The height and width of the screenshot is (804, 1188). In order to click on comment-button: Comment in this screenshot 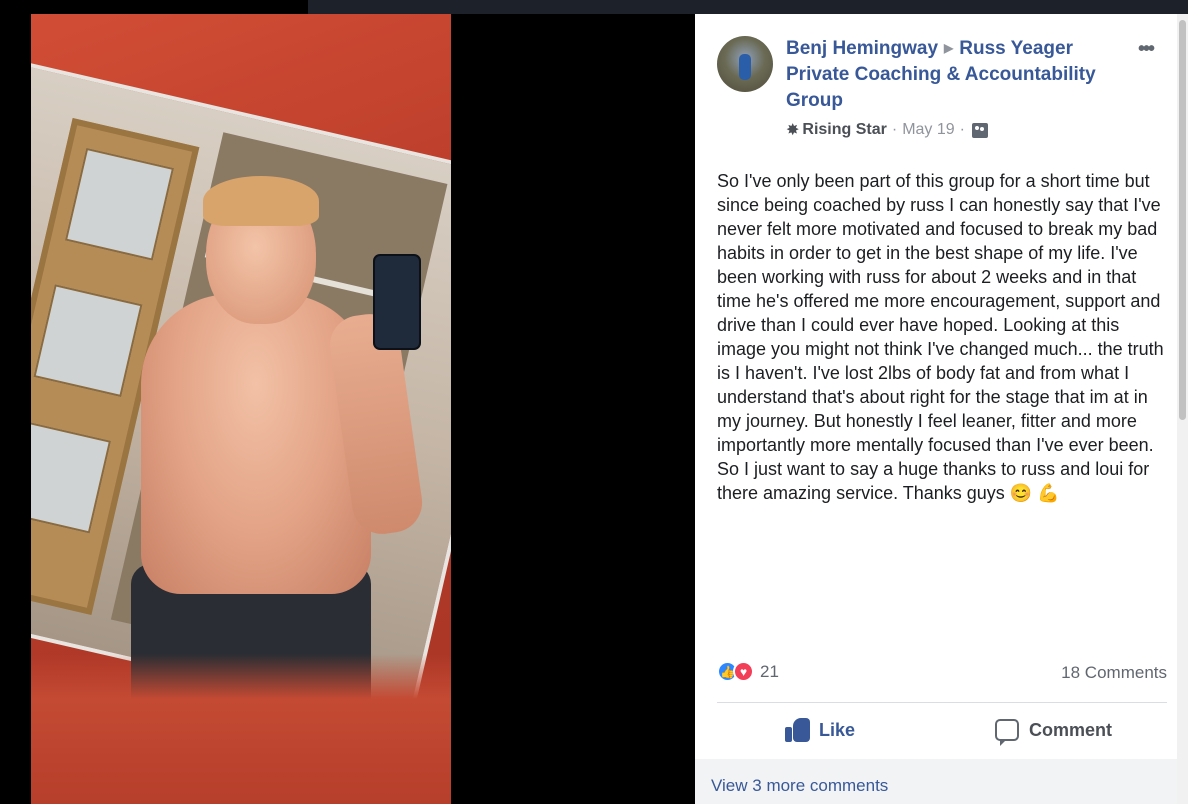, I will do `click(1053, 730)`.